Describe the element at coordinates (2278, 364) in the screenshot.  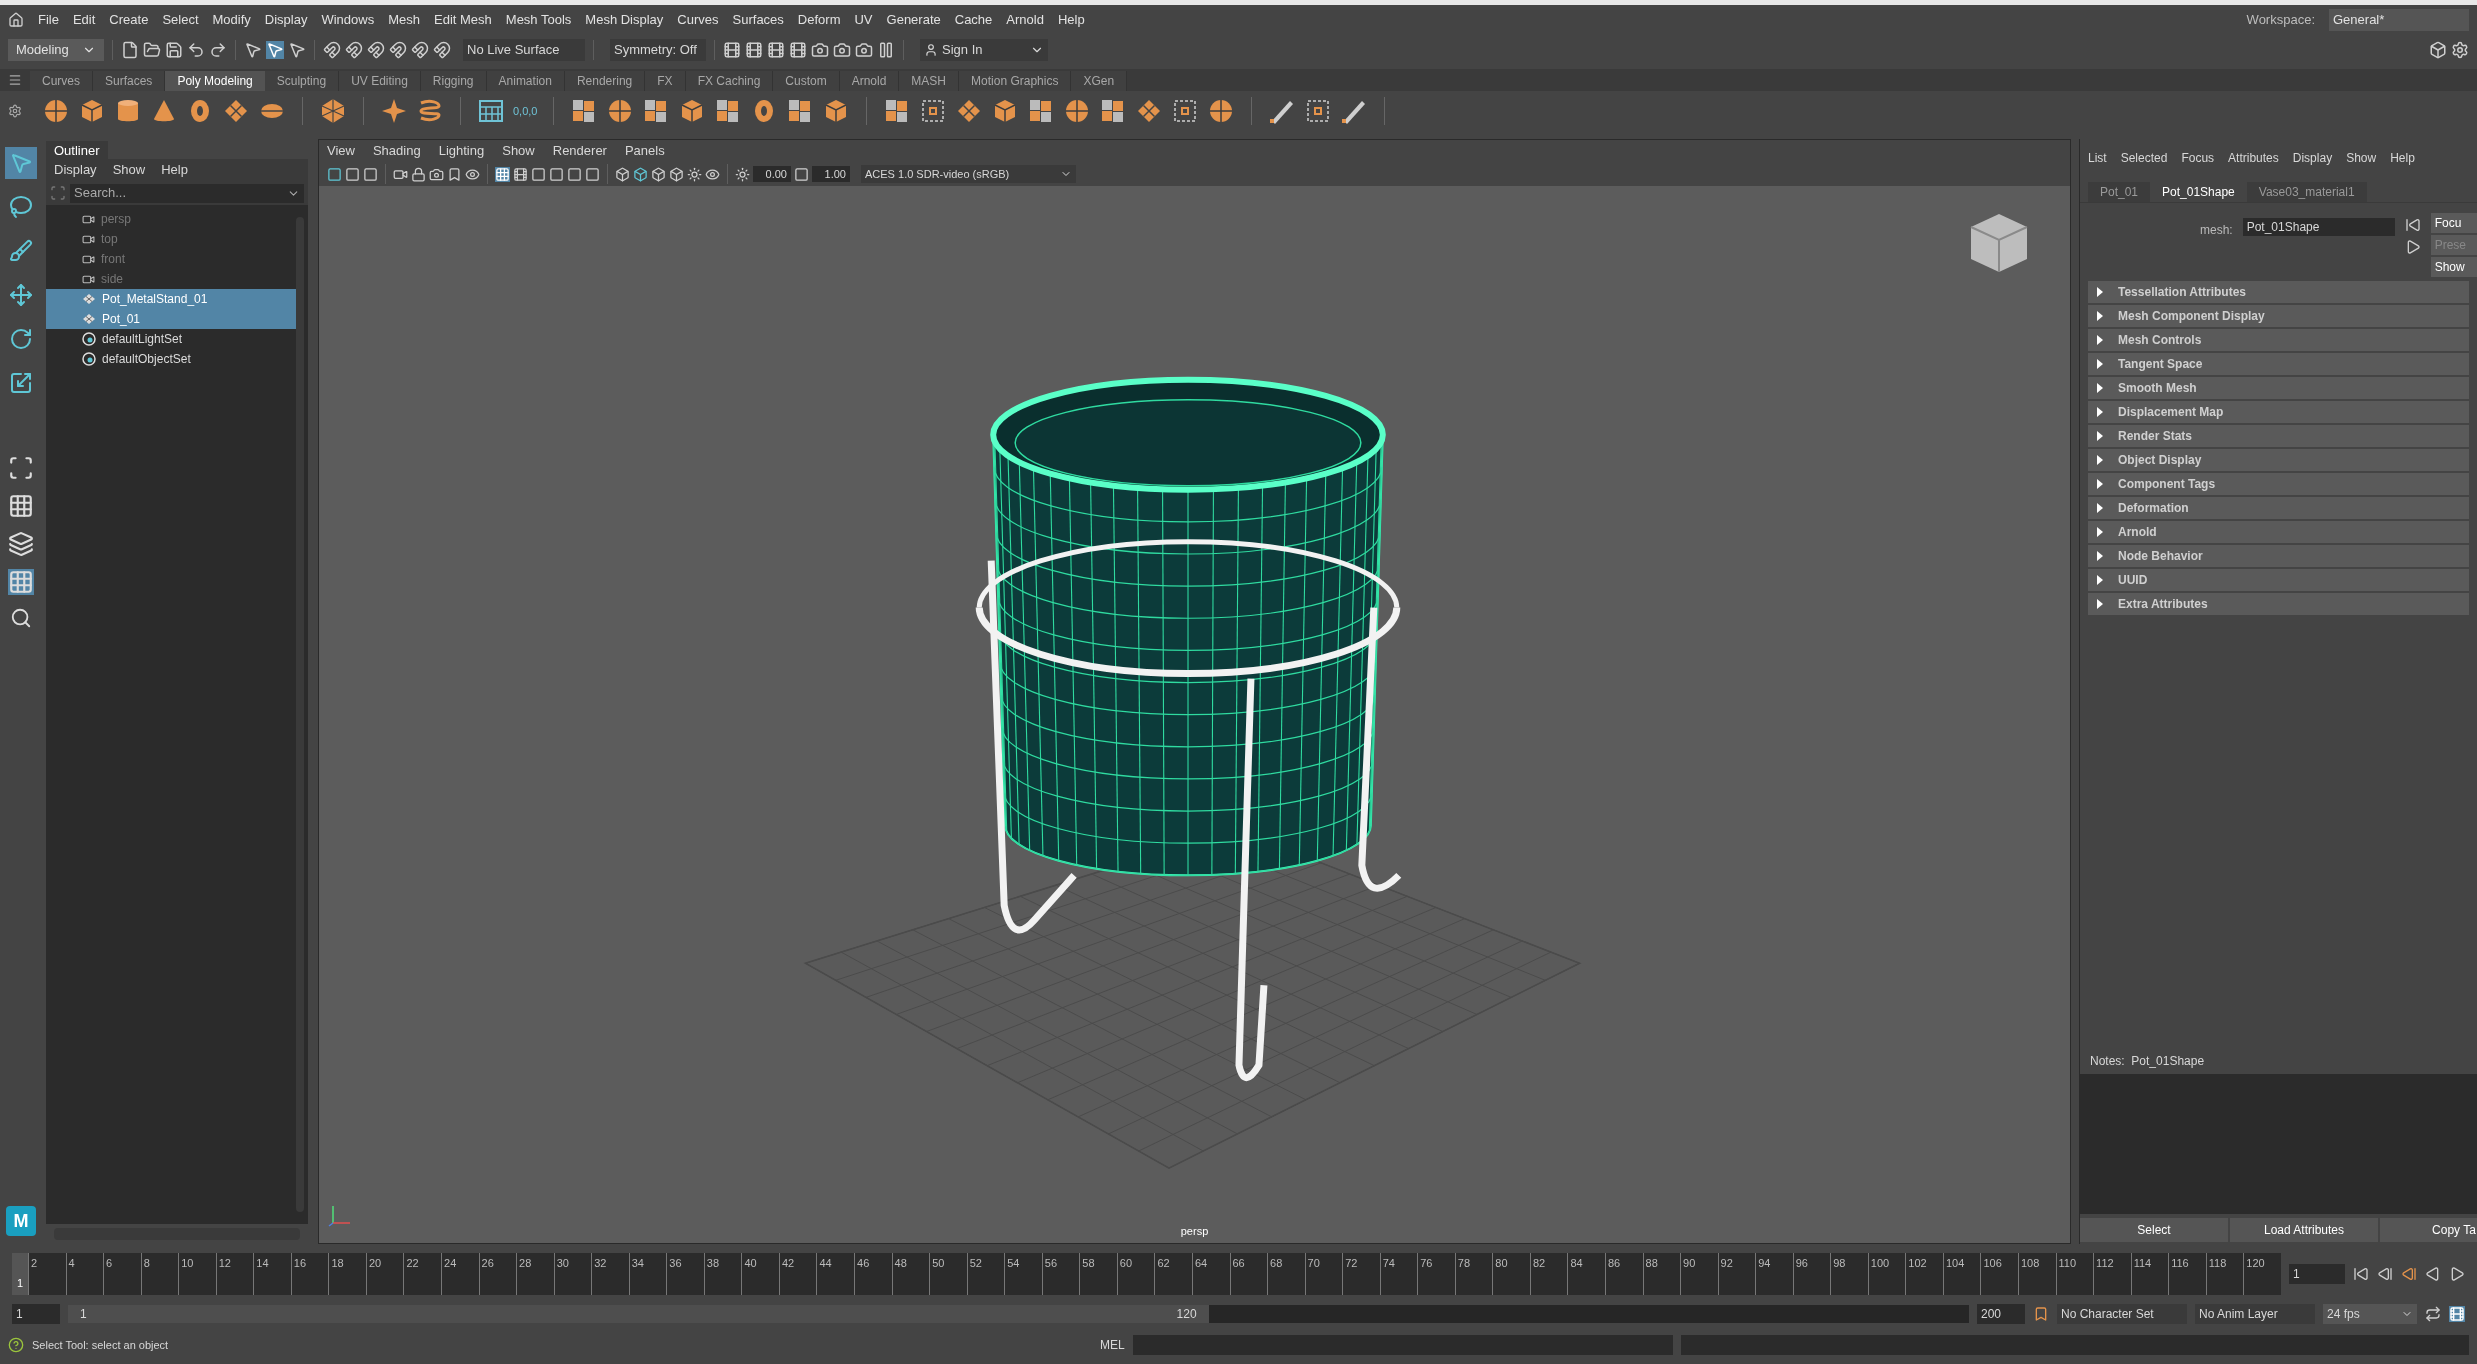
I see `section-header: Tangent Space` at that location.